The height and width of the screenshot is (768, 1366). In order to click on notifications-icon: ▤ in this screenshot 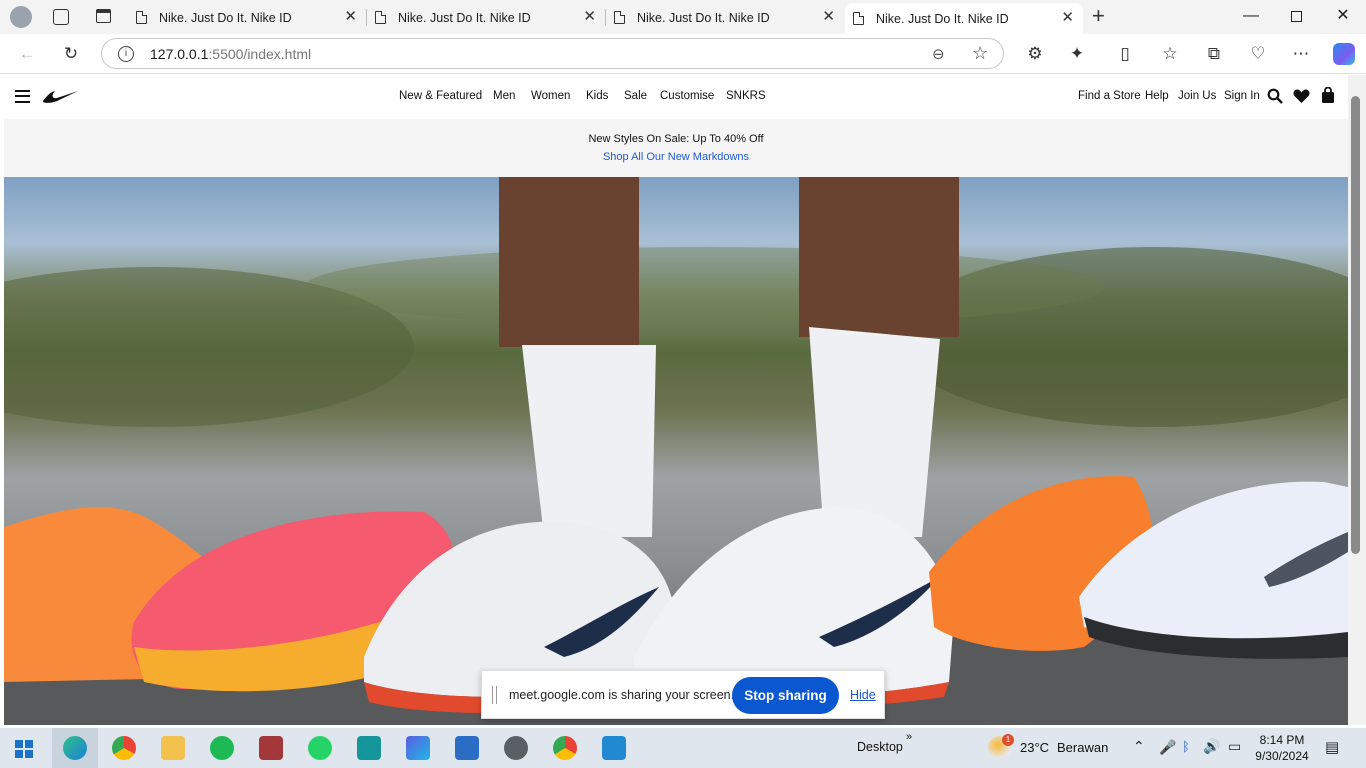, I will do `click(1332, 747)`.